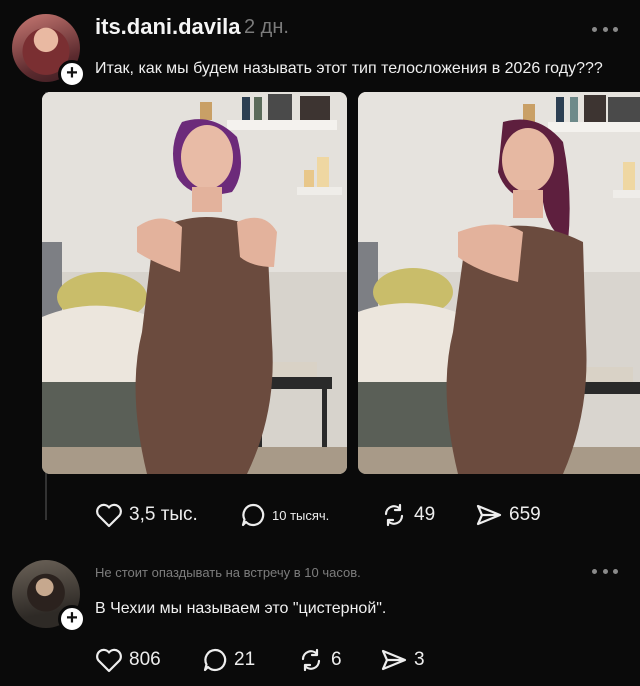  Describe the element at coordinates (605, 571) in the screenshot. I see `reply-more-options-icon` at that location.